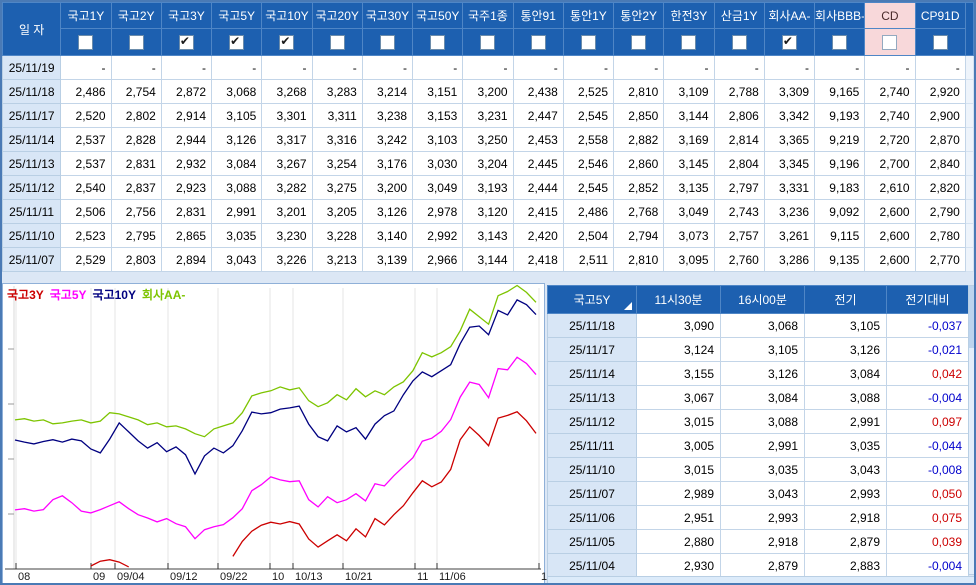  What do you see at coordinates (890, 187) in the screenshot?
I see `rate-cell: 2,610` at bounding box center [890, 187].